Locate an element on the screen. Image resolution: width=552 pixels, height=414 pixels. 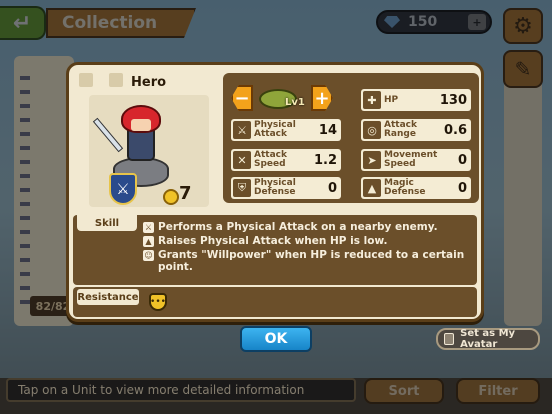
skill-label: Skill is located at coordinates (107, 223).